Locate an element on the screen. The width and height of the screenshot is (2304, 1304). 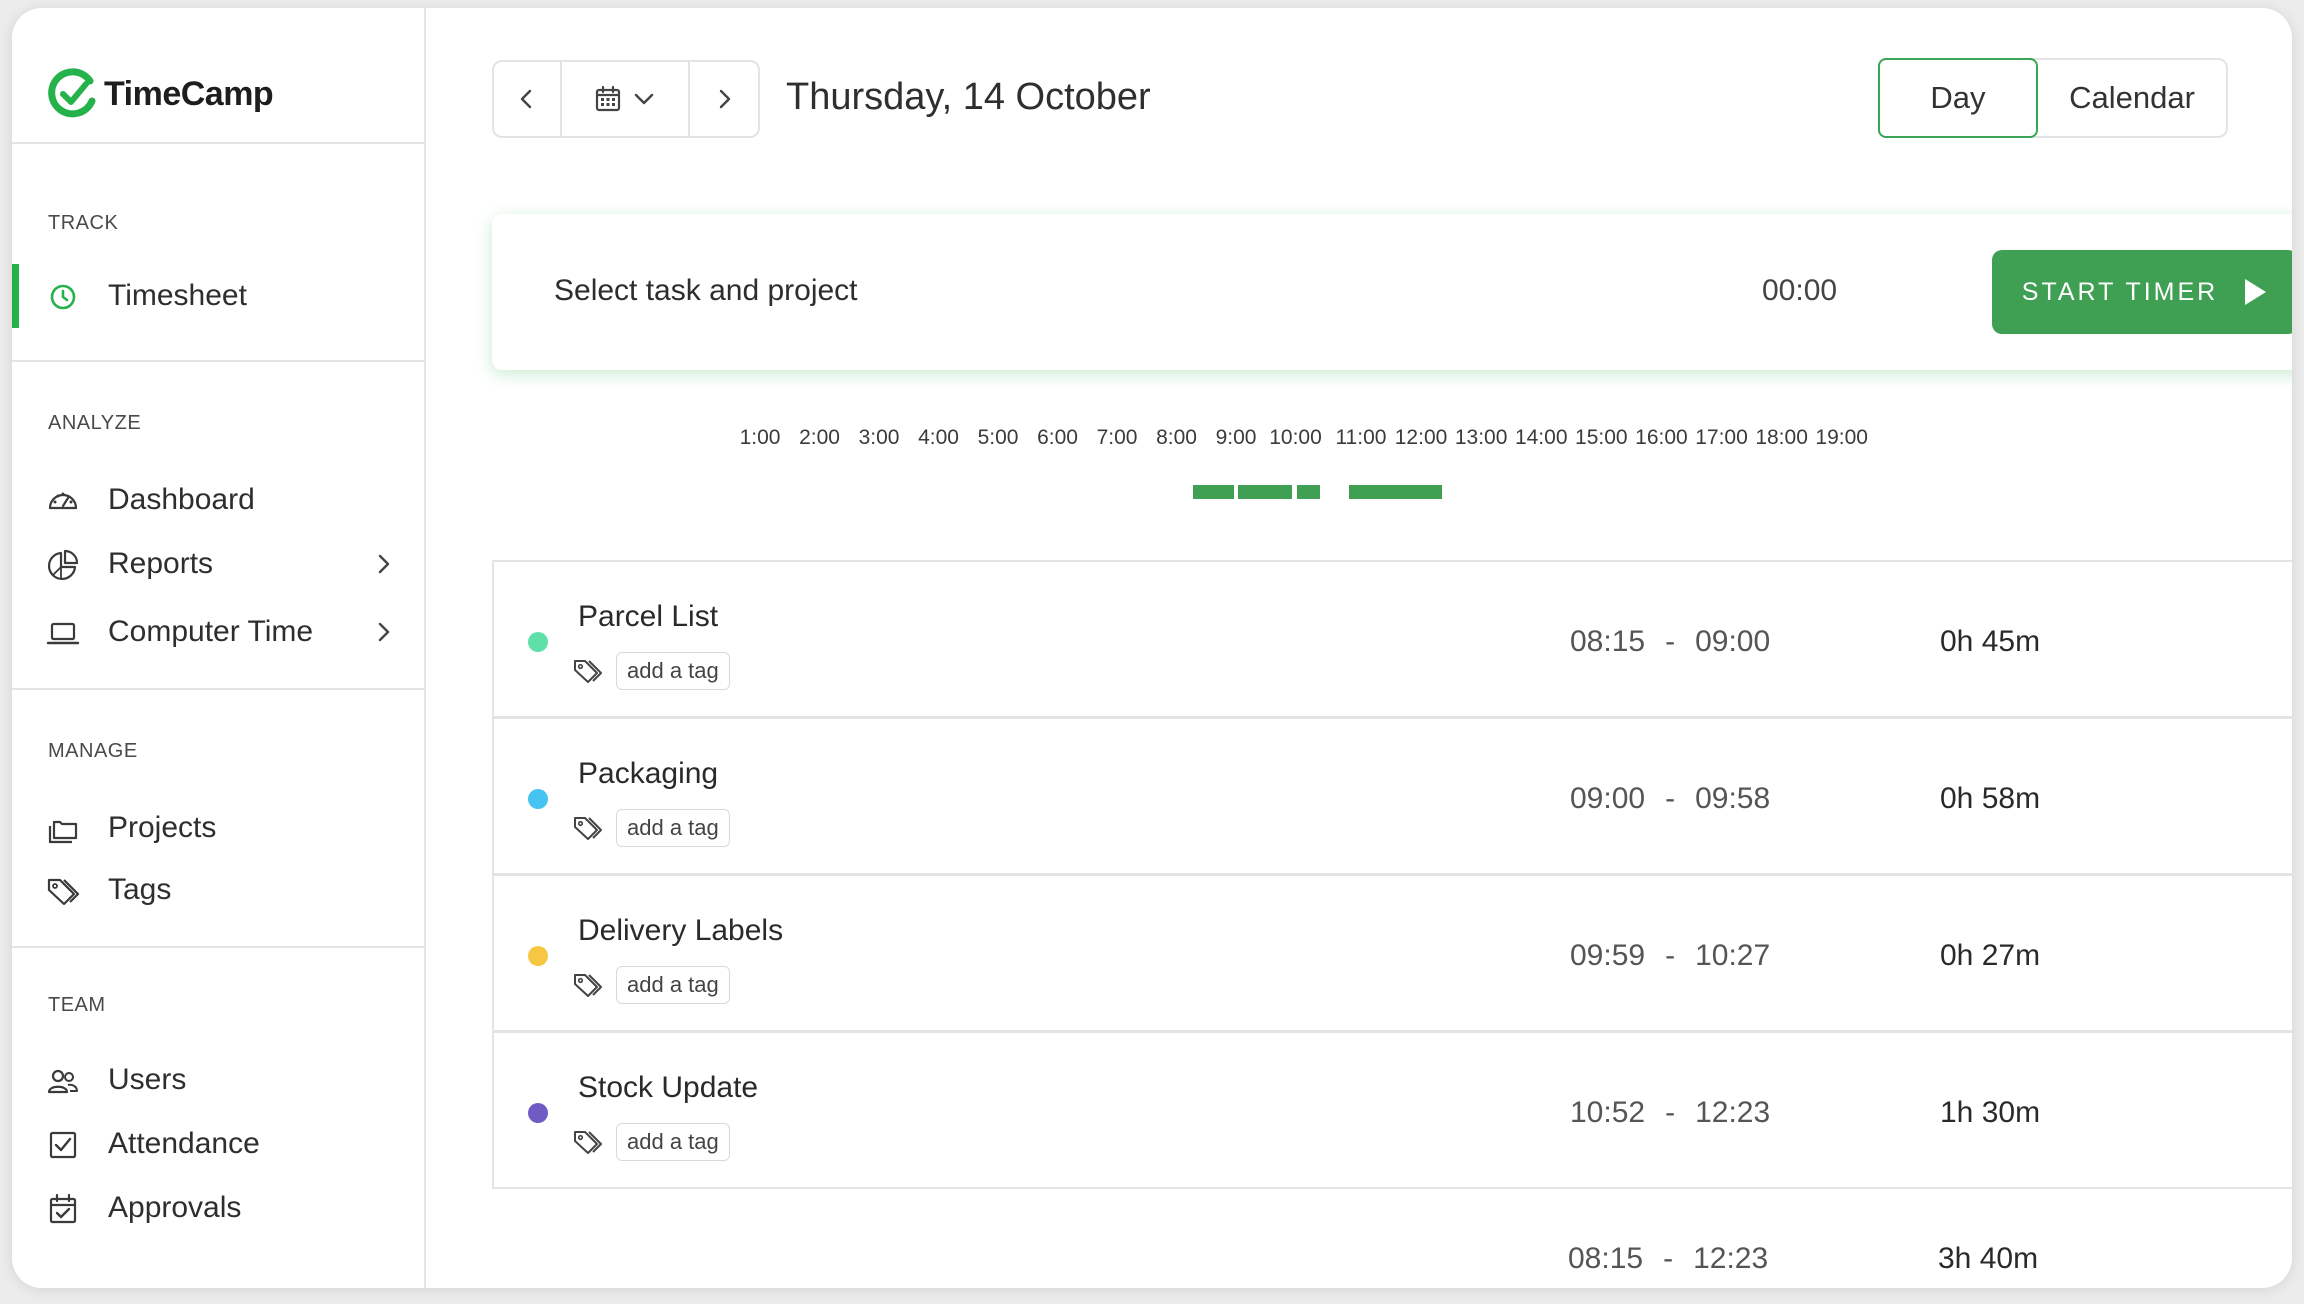
folders-icon is located at coordinates (63, 829).